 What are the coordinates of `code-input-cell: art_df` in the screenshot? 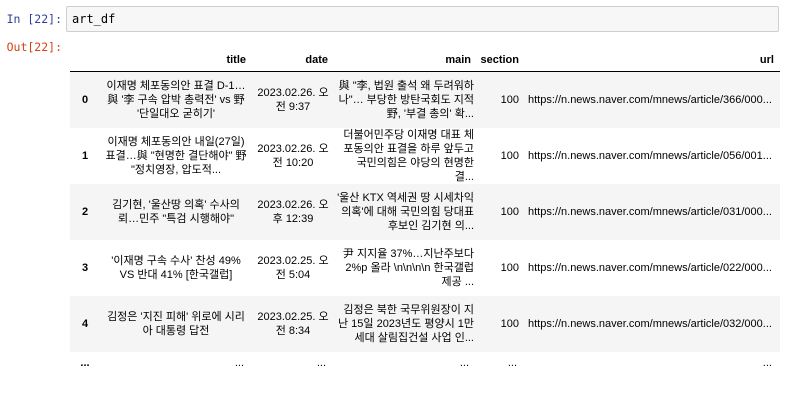 It's located at (422, 19).